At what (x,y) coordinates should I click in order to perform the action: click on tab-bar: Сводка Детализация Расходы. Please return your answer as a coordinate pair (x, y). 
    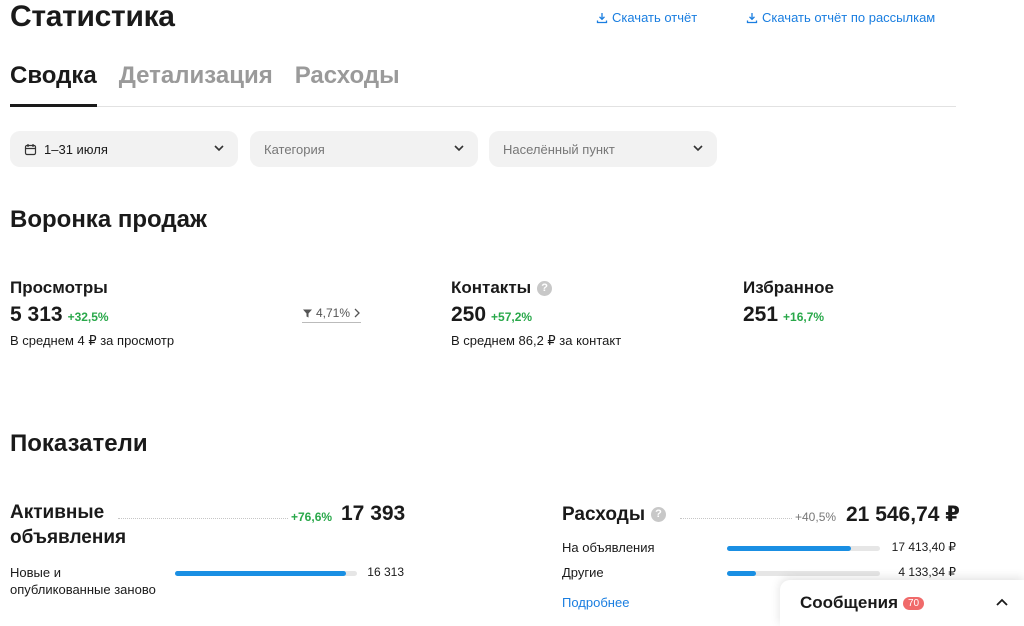
    Looking at the image, I should click on (483, 82).